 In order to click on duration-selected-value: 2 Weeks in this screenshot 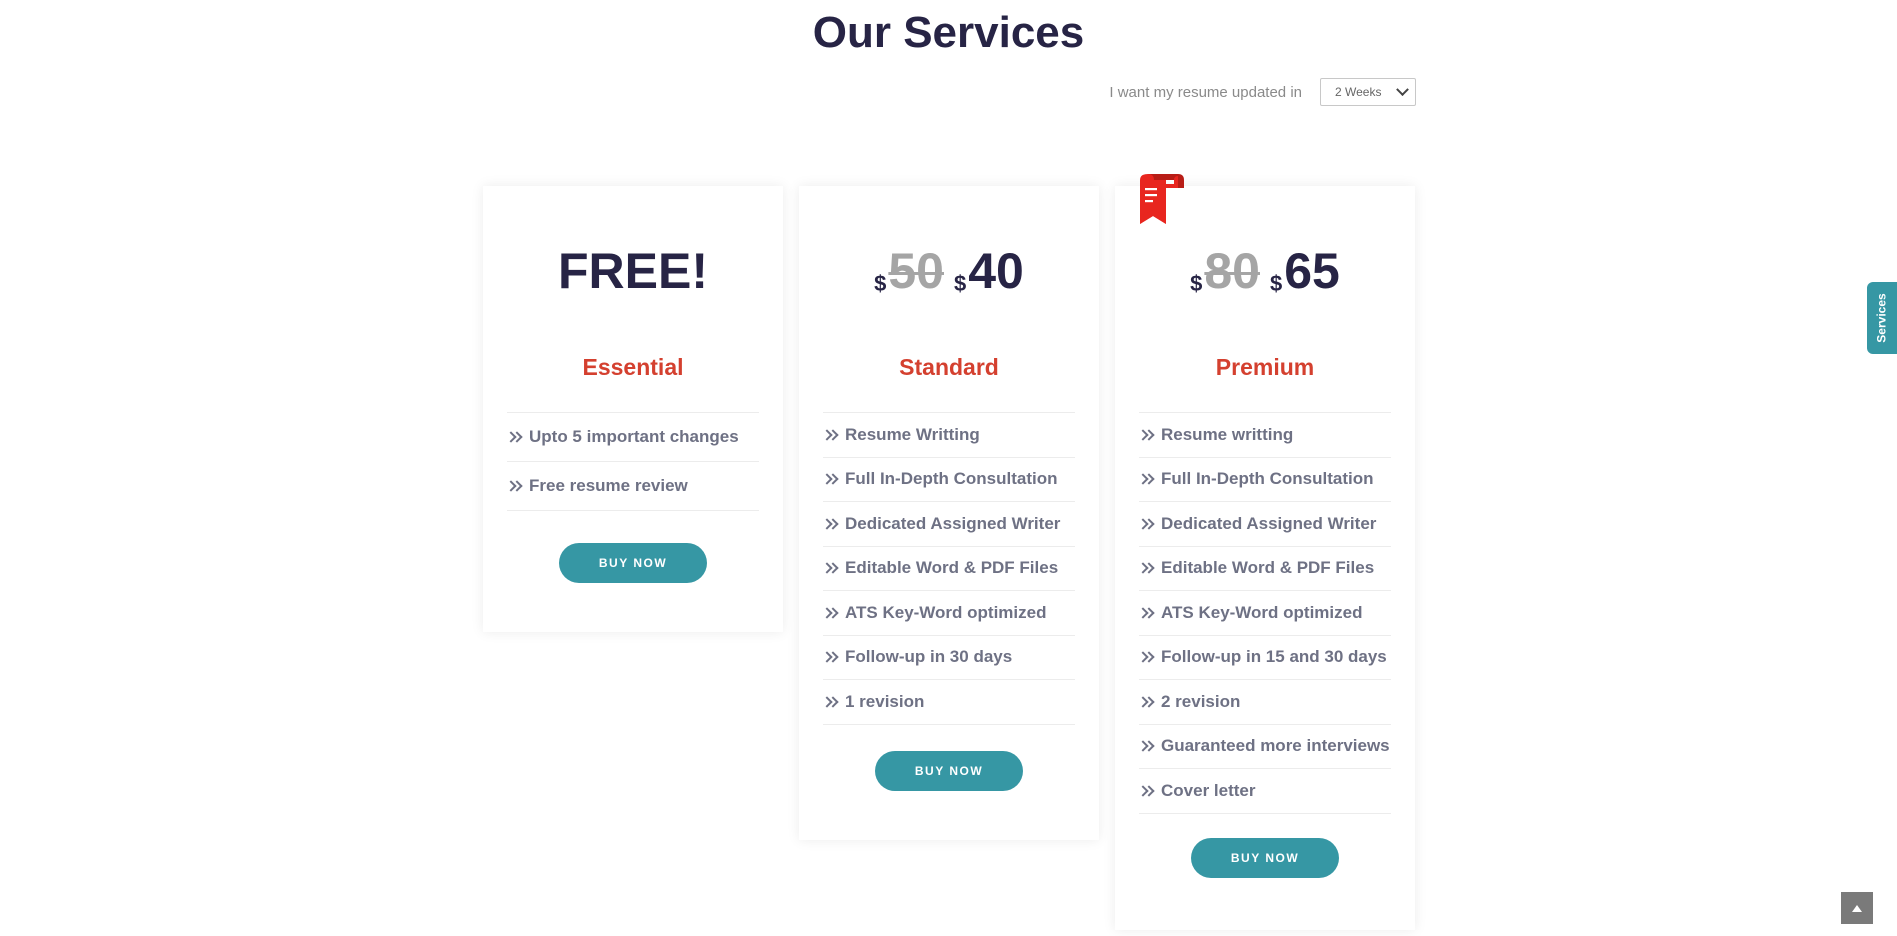, I will do `click(1358, 92)`.